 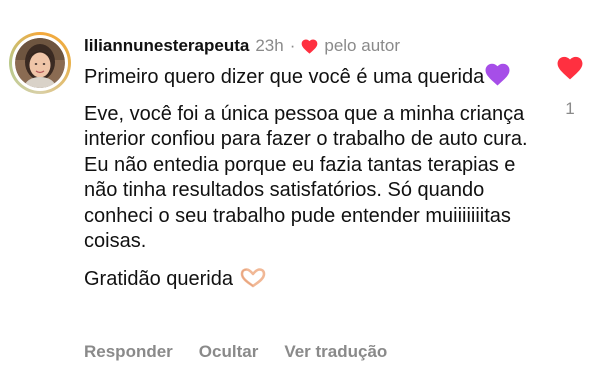 I want to click on comment-meta: liliannunesterapeuta 23h · pelo autor, so click(x=319, y=46).